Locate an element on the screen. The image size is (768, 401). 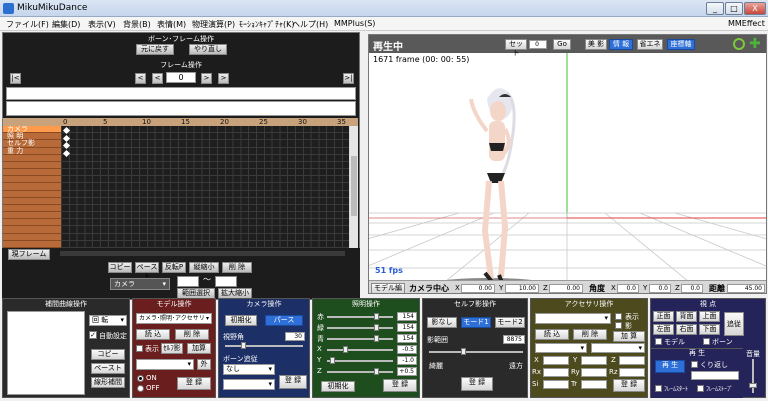
current-frame-button: 現フレーム is located at coordinates (29, 254).